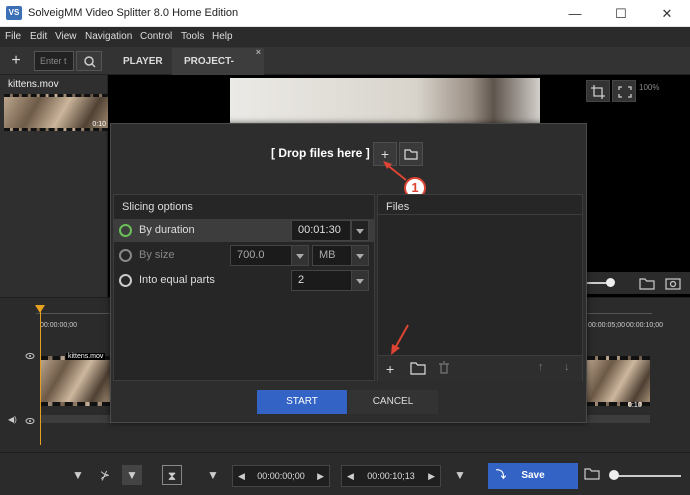 This screenshot has width=690, height=495. I want to click on menu-edit: Edit, so click(38, 36).